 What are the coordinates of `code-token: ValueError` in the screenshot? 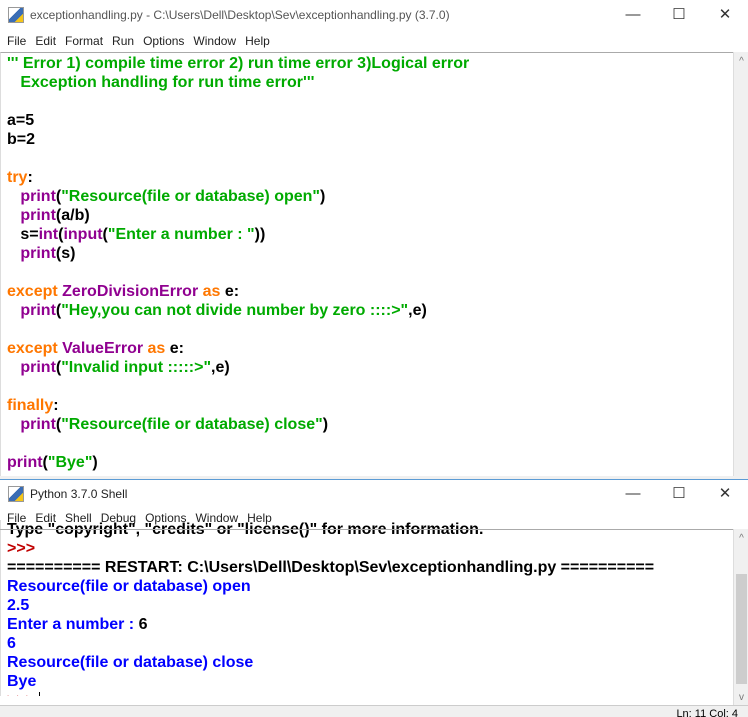 It's located at (105, 348).